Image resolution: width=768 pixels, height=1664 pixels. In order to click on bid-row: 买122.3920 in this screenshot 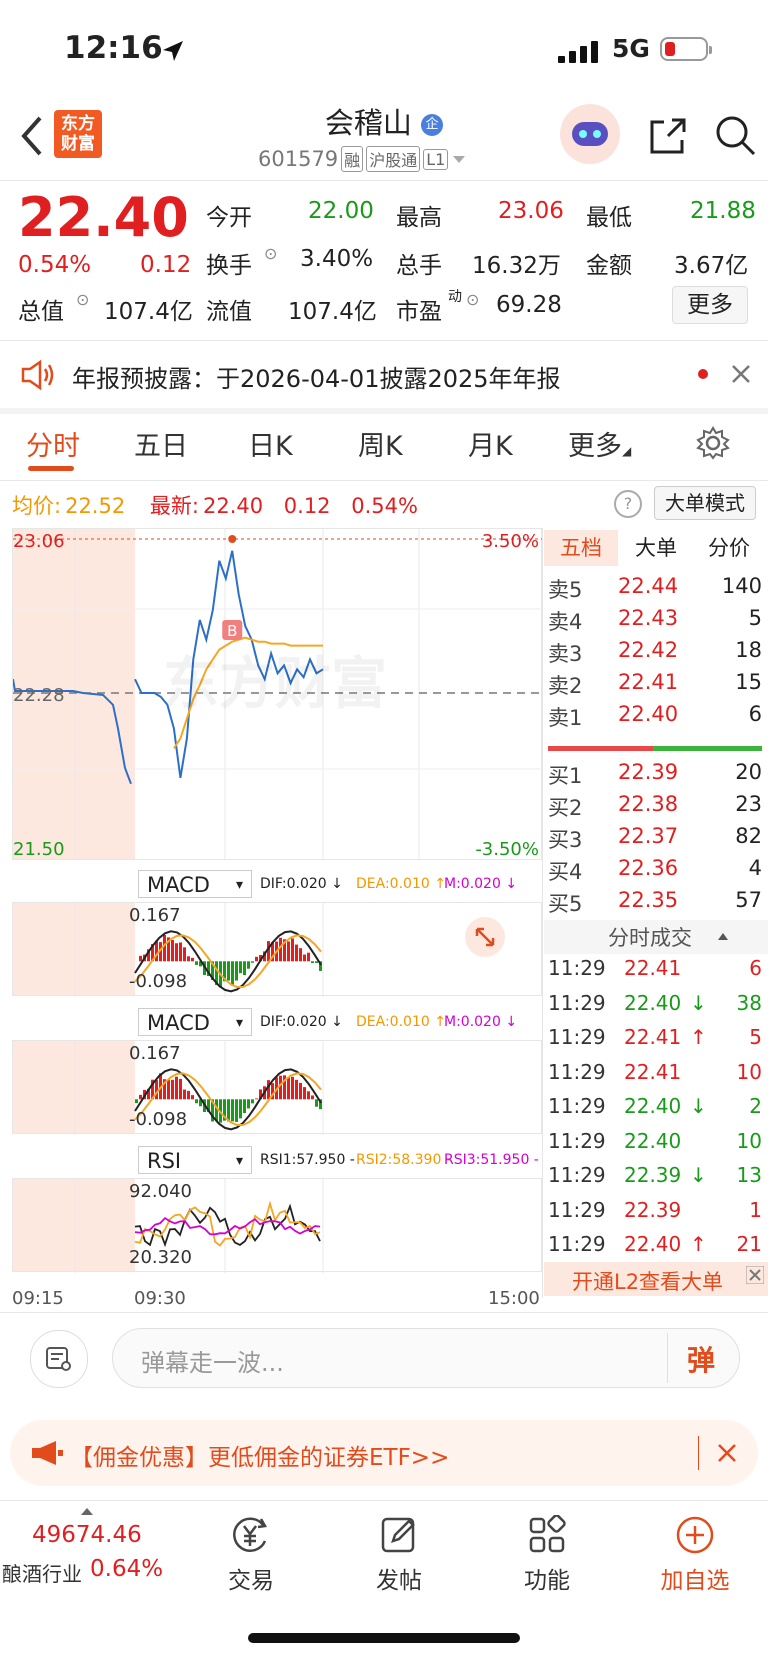, I will do `click(655, 775)`.